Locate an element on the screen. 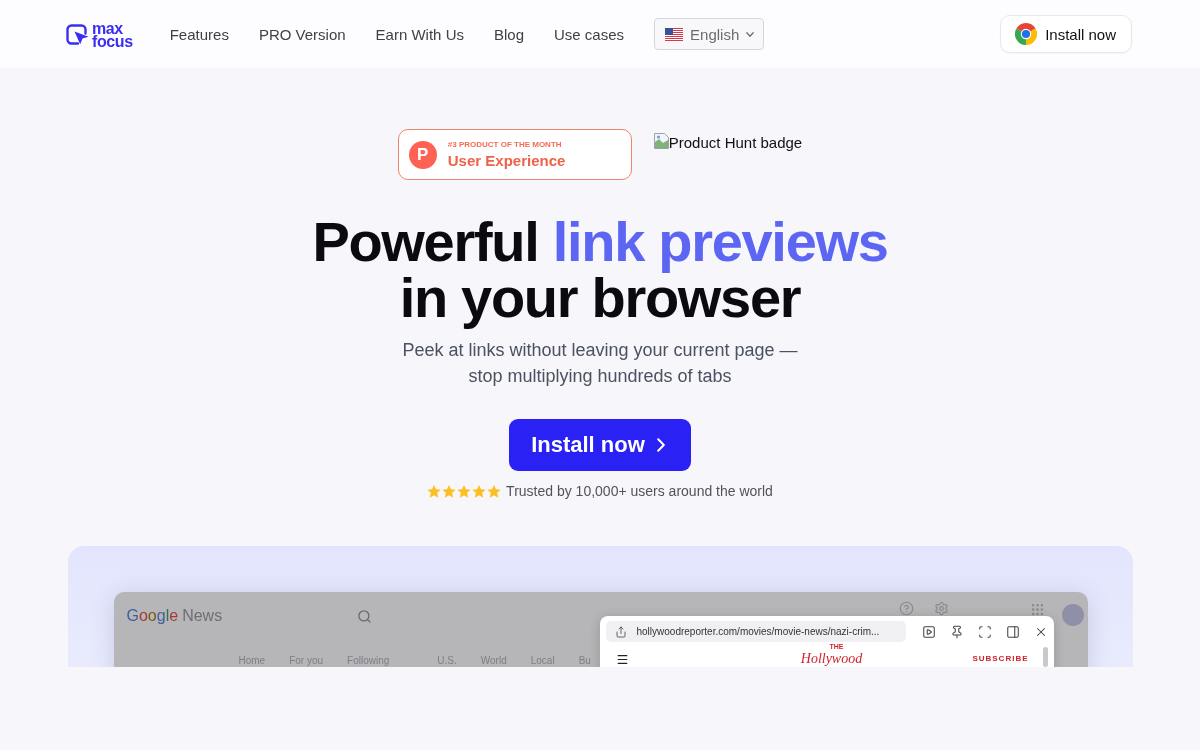  news-logo-text: Google is located at coordinates (152, 616).